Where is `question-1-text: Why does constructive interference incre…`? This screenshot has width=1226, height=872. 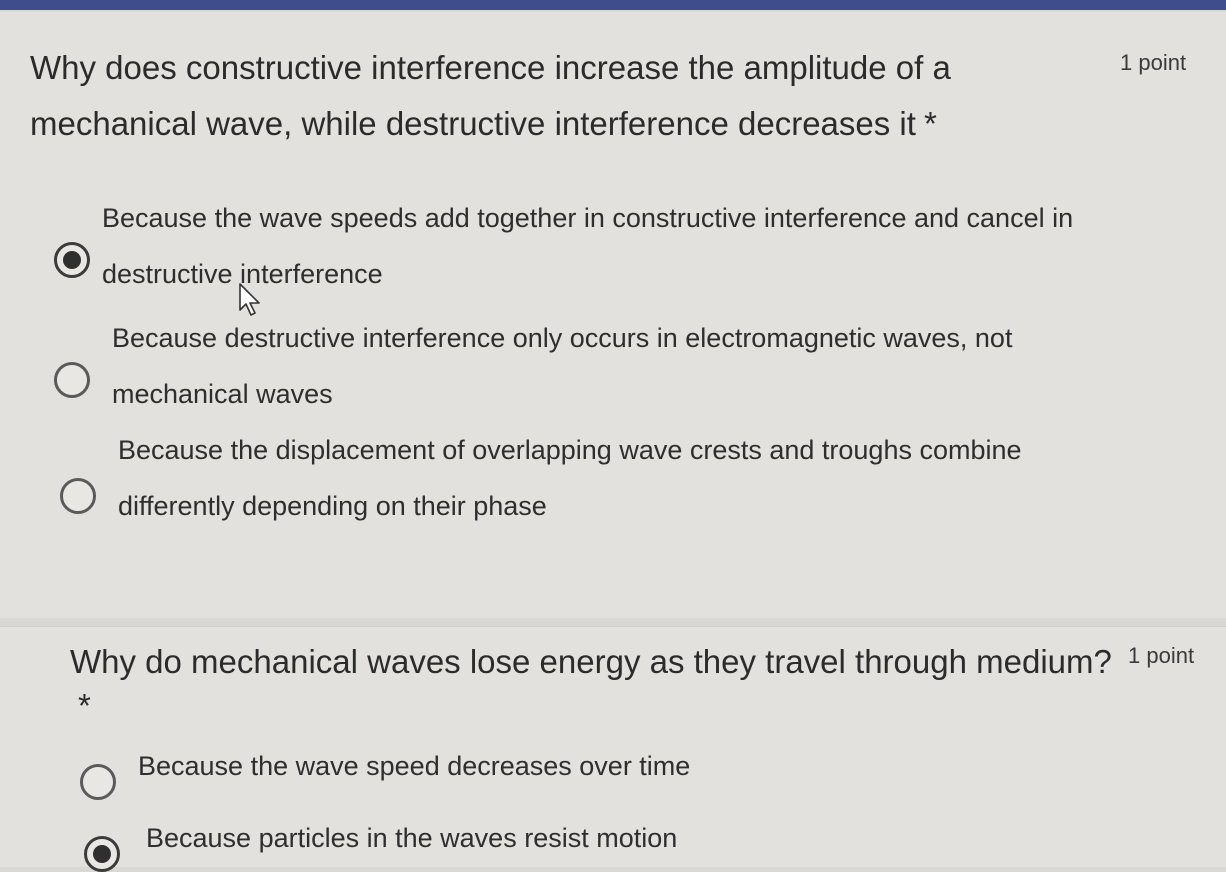 question-1-text: Why does constructive interference incre… is located at coordinates (490, 95).